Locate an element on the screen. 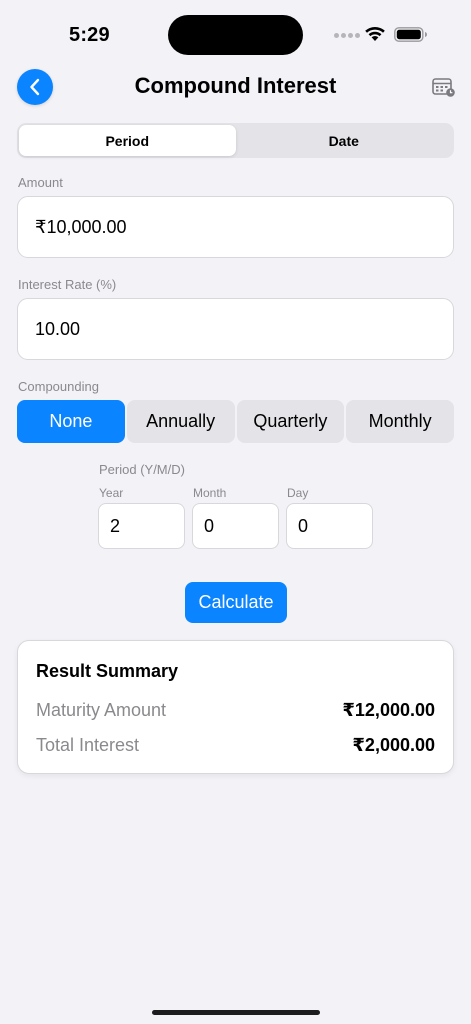 The height and width of the screenshot is (1024, 471). calendar-icon is located at coordinates (444, 87).